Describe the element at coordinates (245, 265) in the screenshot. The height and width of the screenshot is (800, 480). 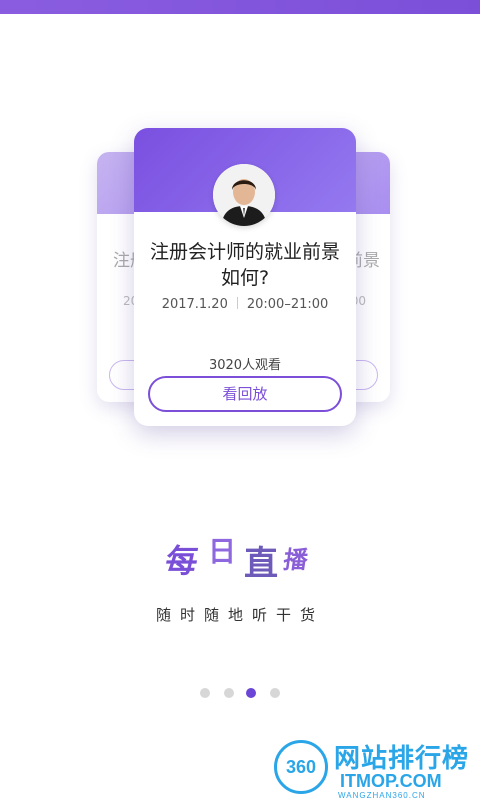
I see `live-card-title: 注册会计师的就业前景 如何?` at that location.